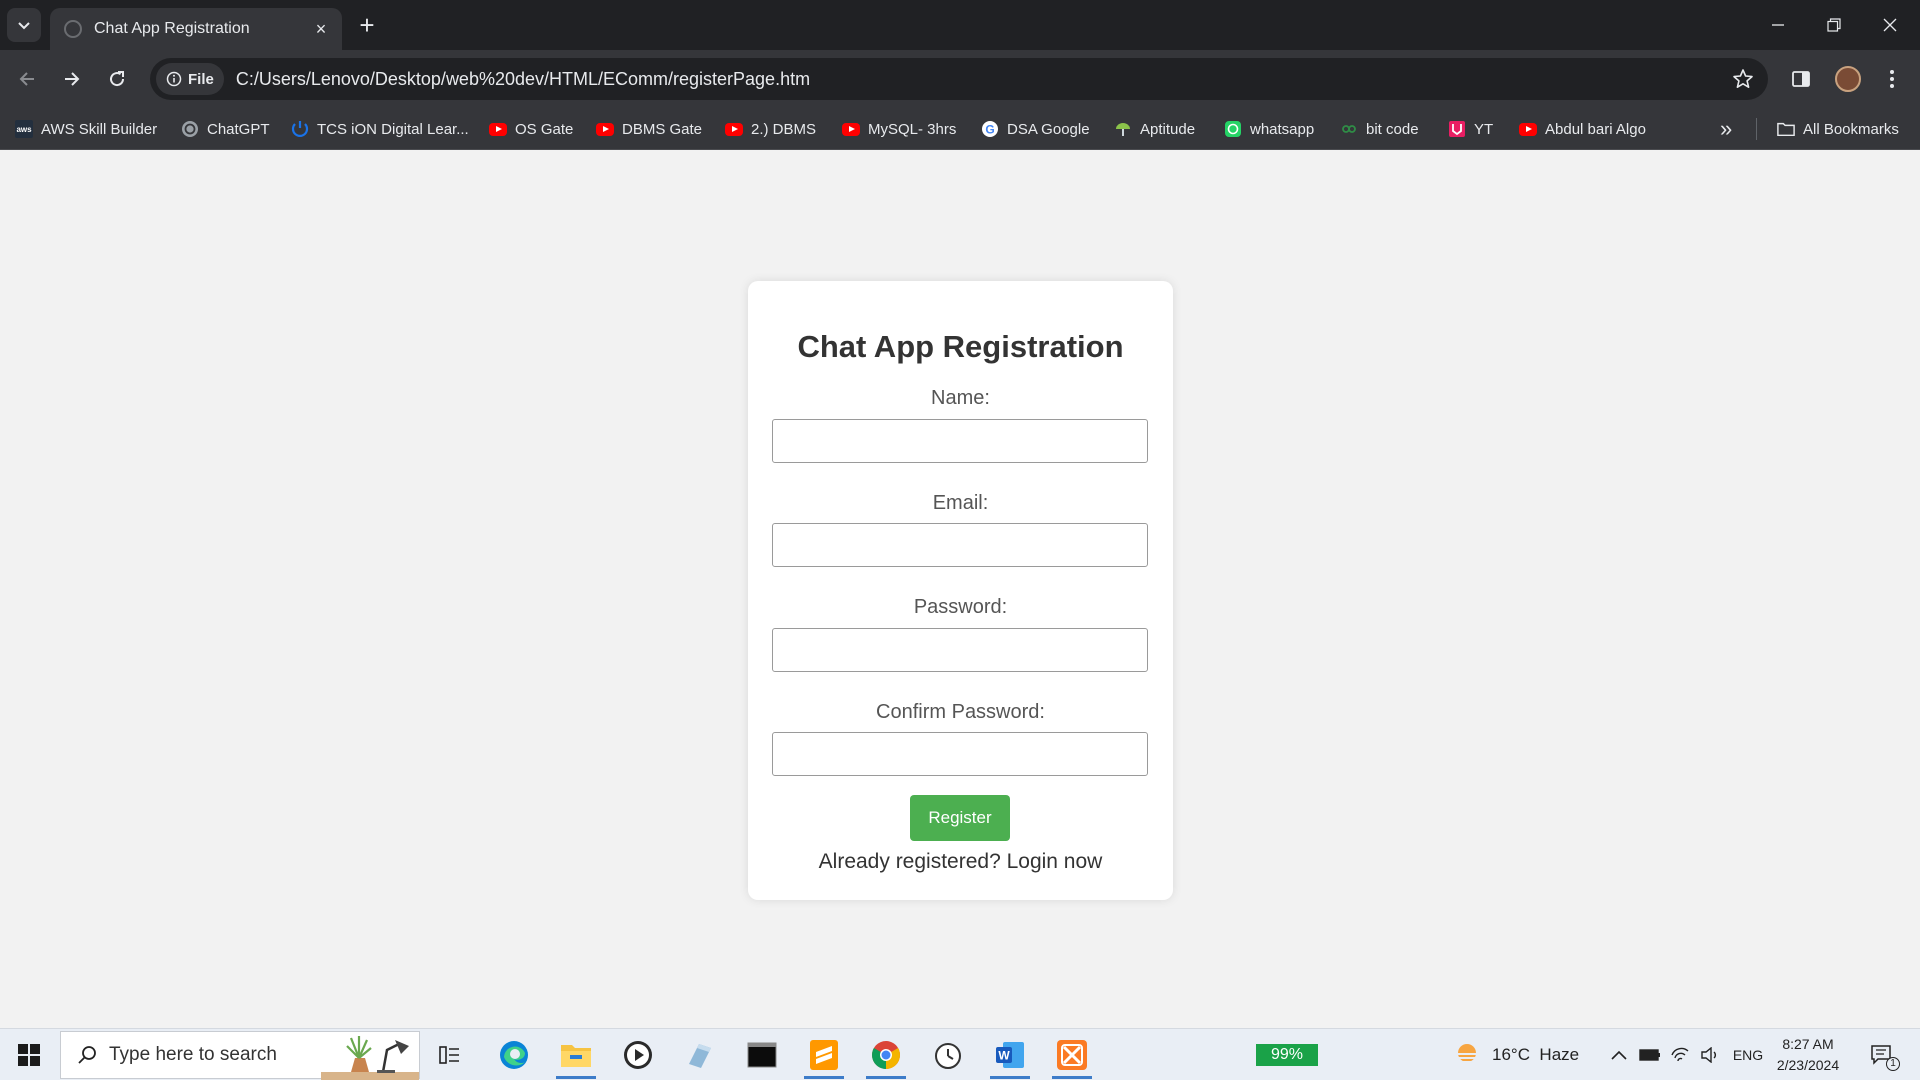 Image resolution: width=1920 pixels, height=1080 pixels. I want to click on star-icon, so click(1743, 78).